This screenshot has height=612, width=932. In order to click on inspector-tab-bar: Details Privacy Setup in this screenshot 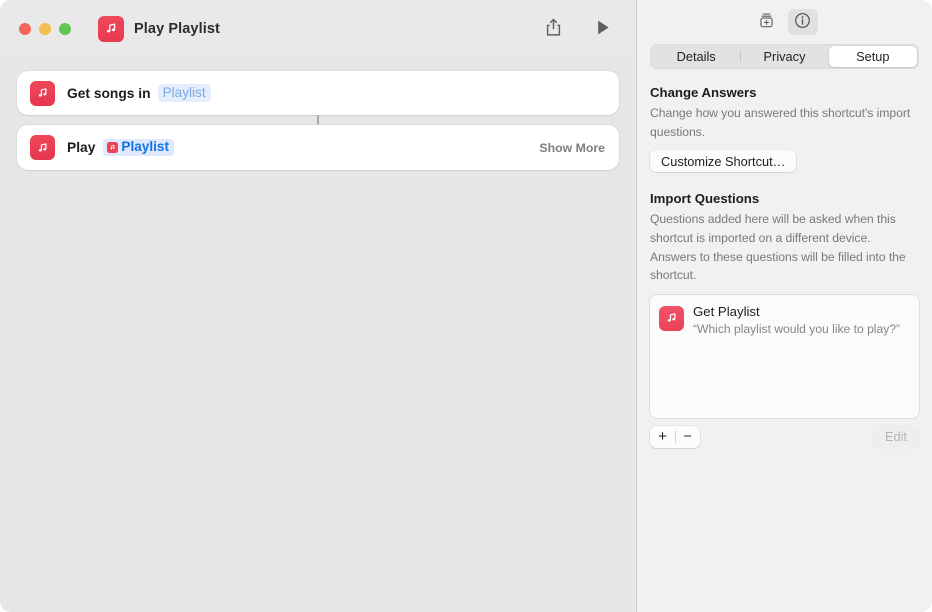, I will do `click(784, 56)`.